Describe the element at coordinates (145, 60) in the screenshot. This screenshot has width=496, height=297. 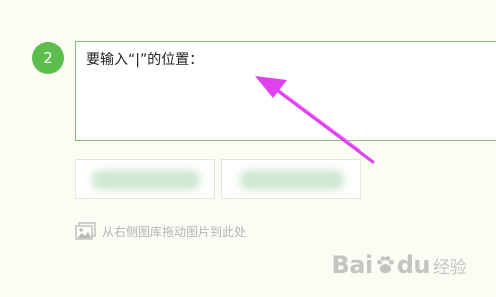
I see `editor-text: 要输入“|”的位置：` at that location.